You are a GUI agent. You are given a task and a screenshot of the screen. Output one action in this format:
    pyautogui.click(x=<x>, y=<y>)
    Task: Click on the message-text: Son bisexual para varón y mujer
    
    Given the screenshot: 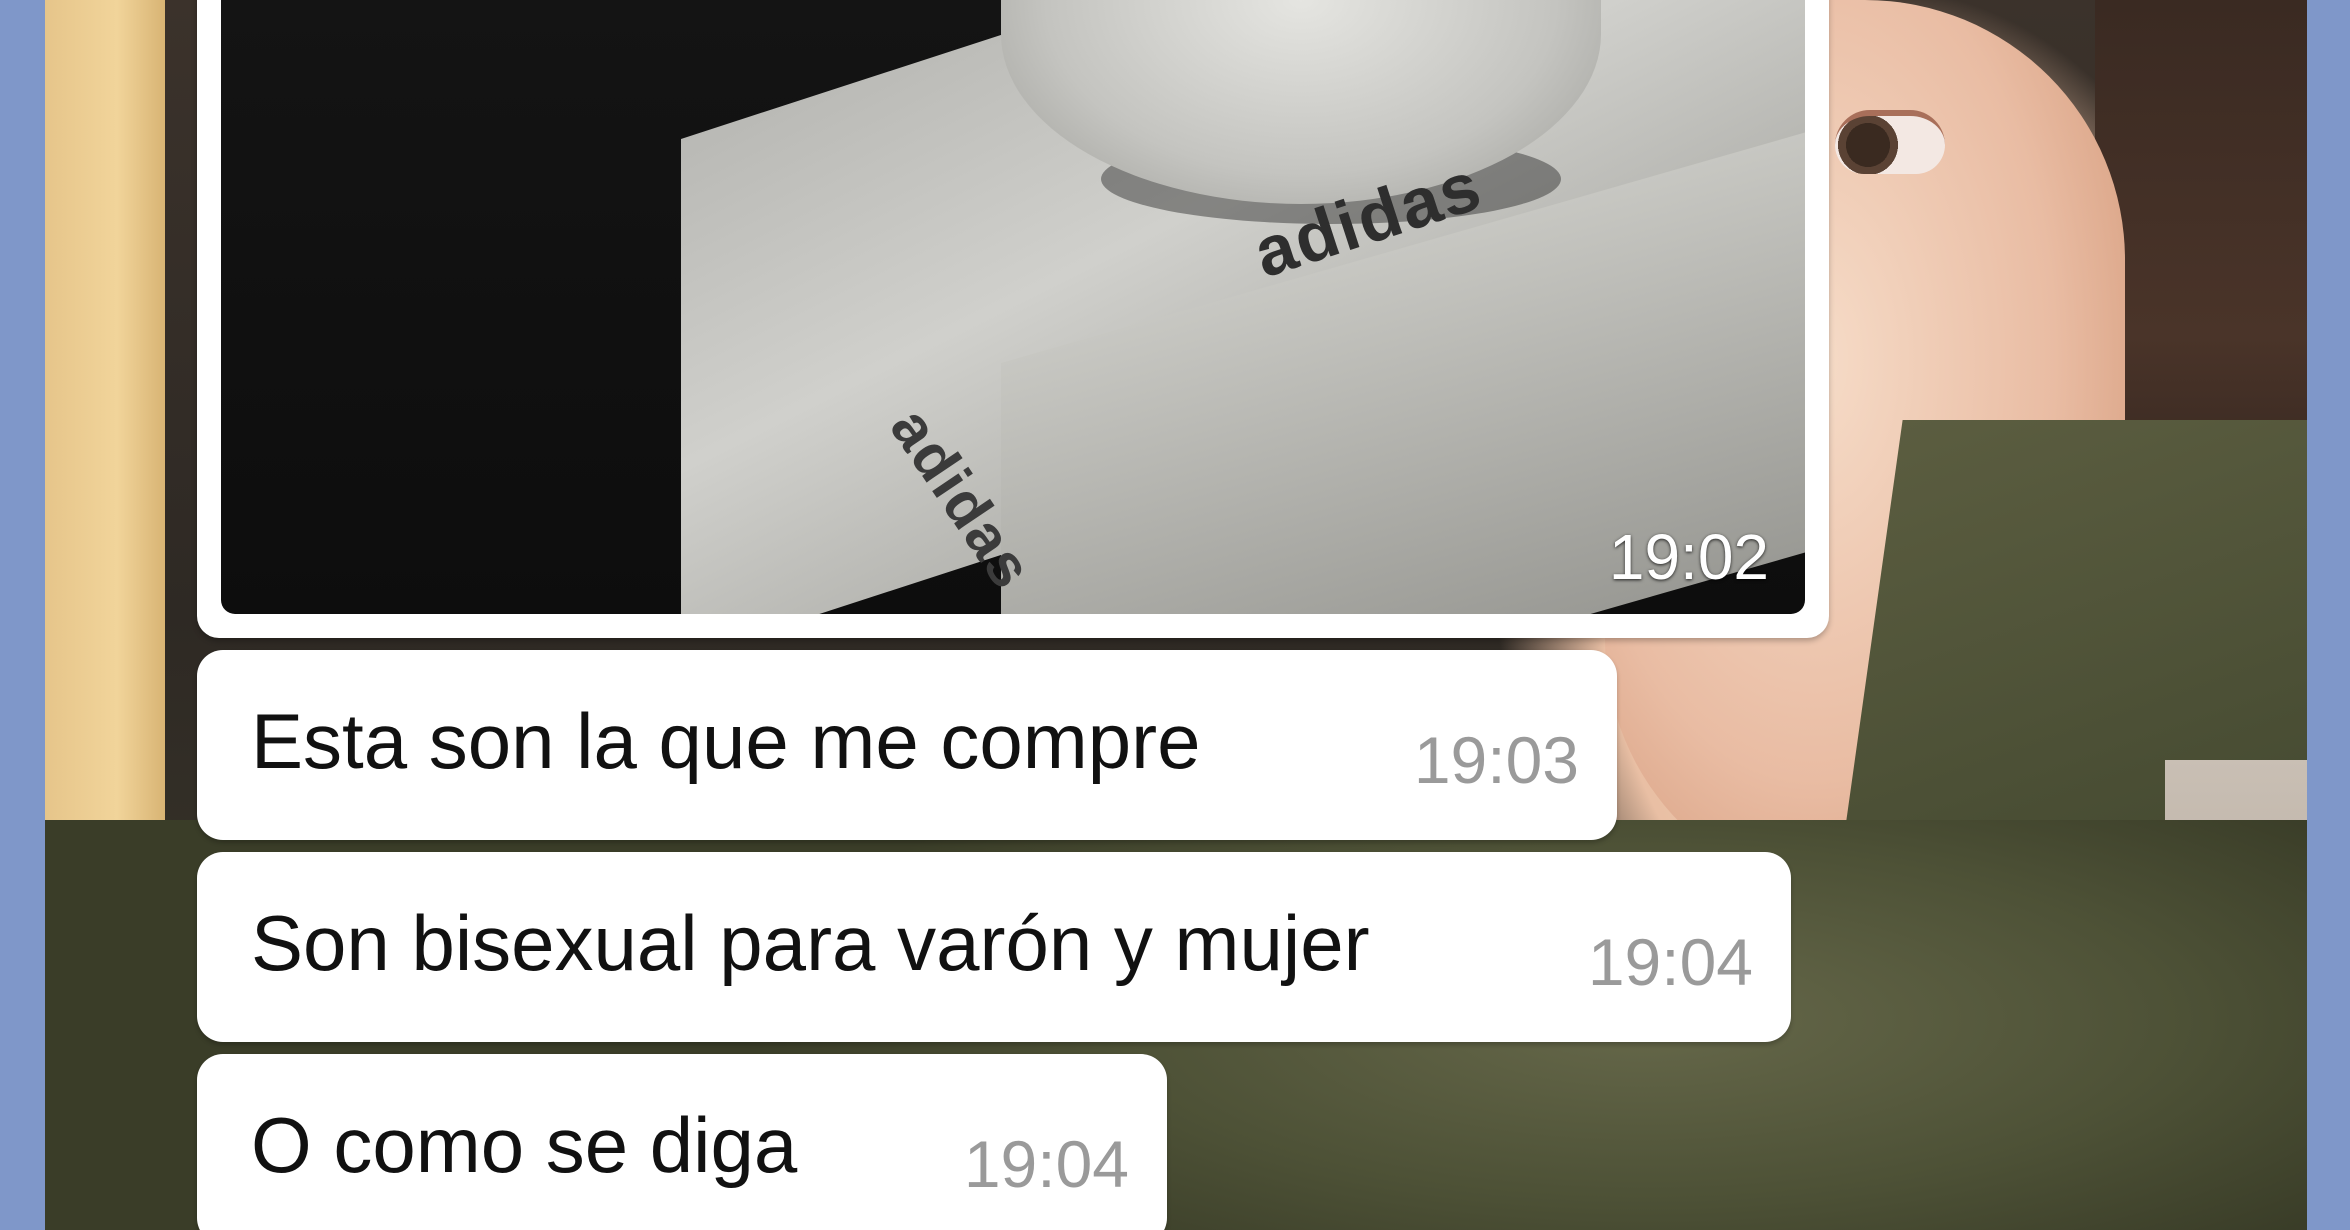 What is the action you would take?
    pyautogui.click(x=810, y=943)
    